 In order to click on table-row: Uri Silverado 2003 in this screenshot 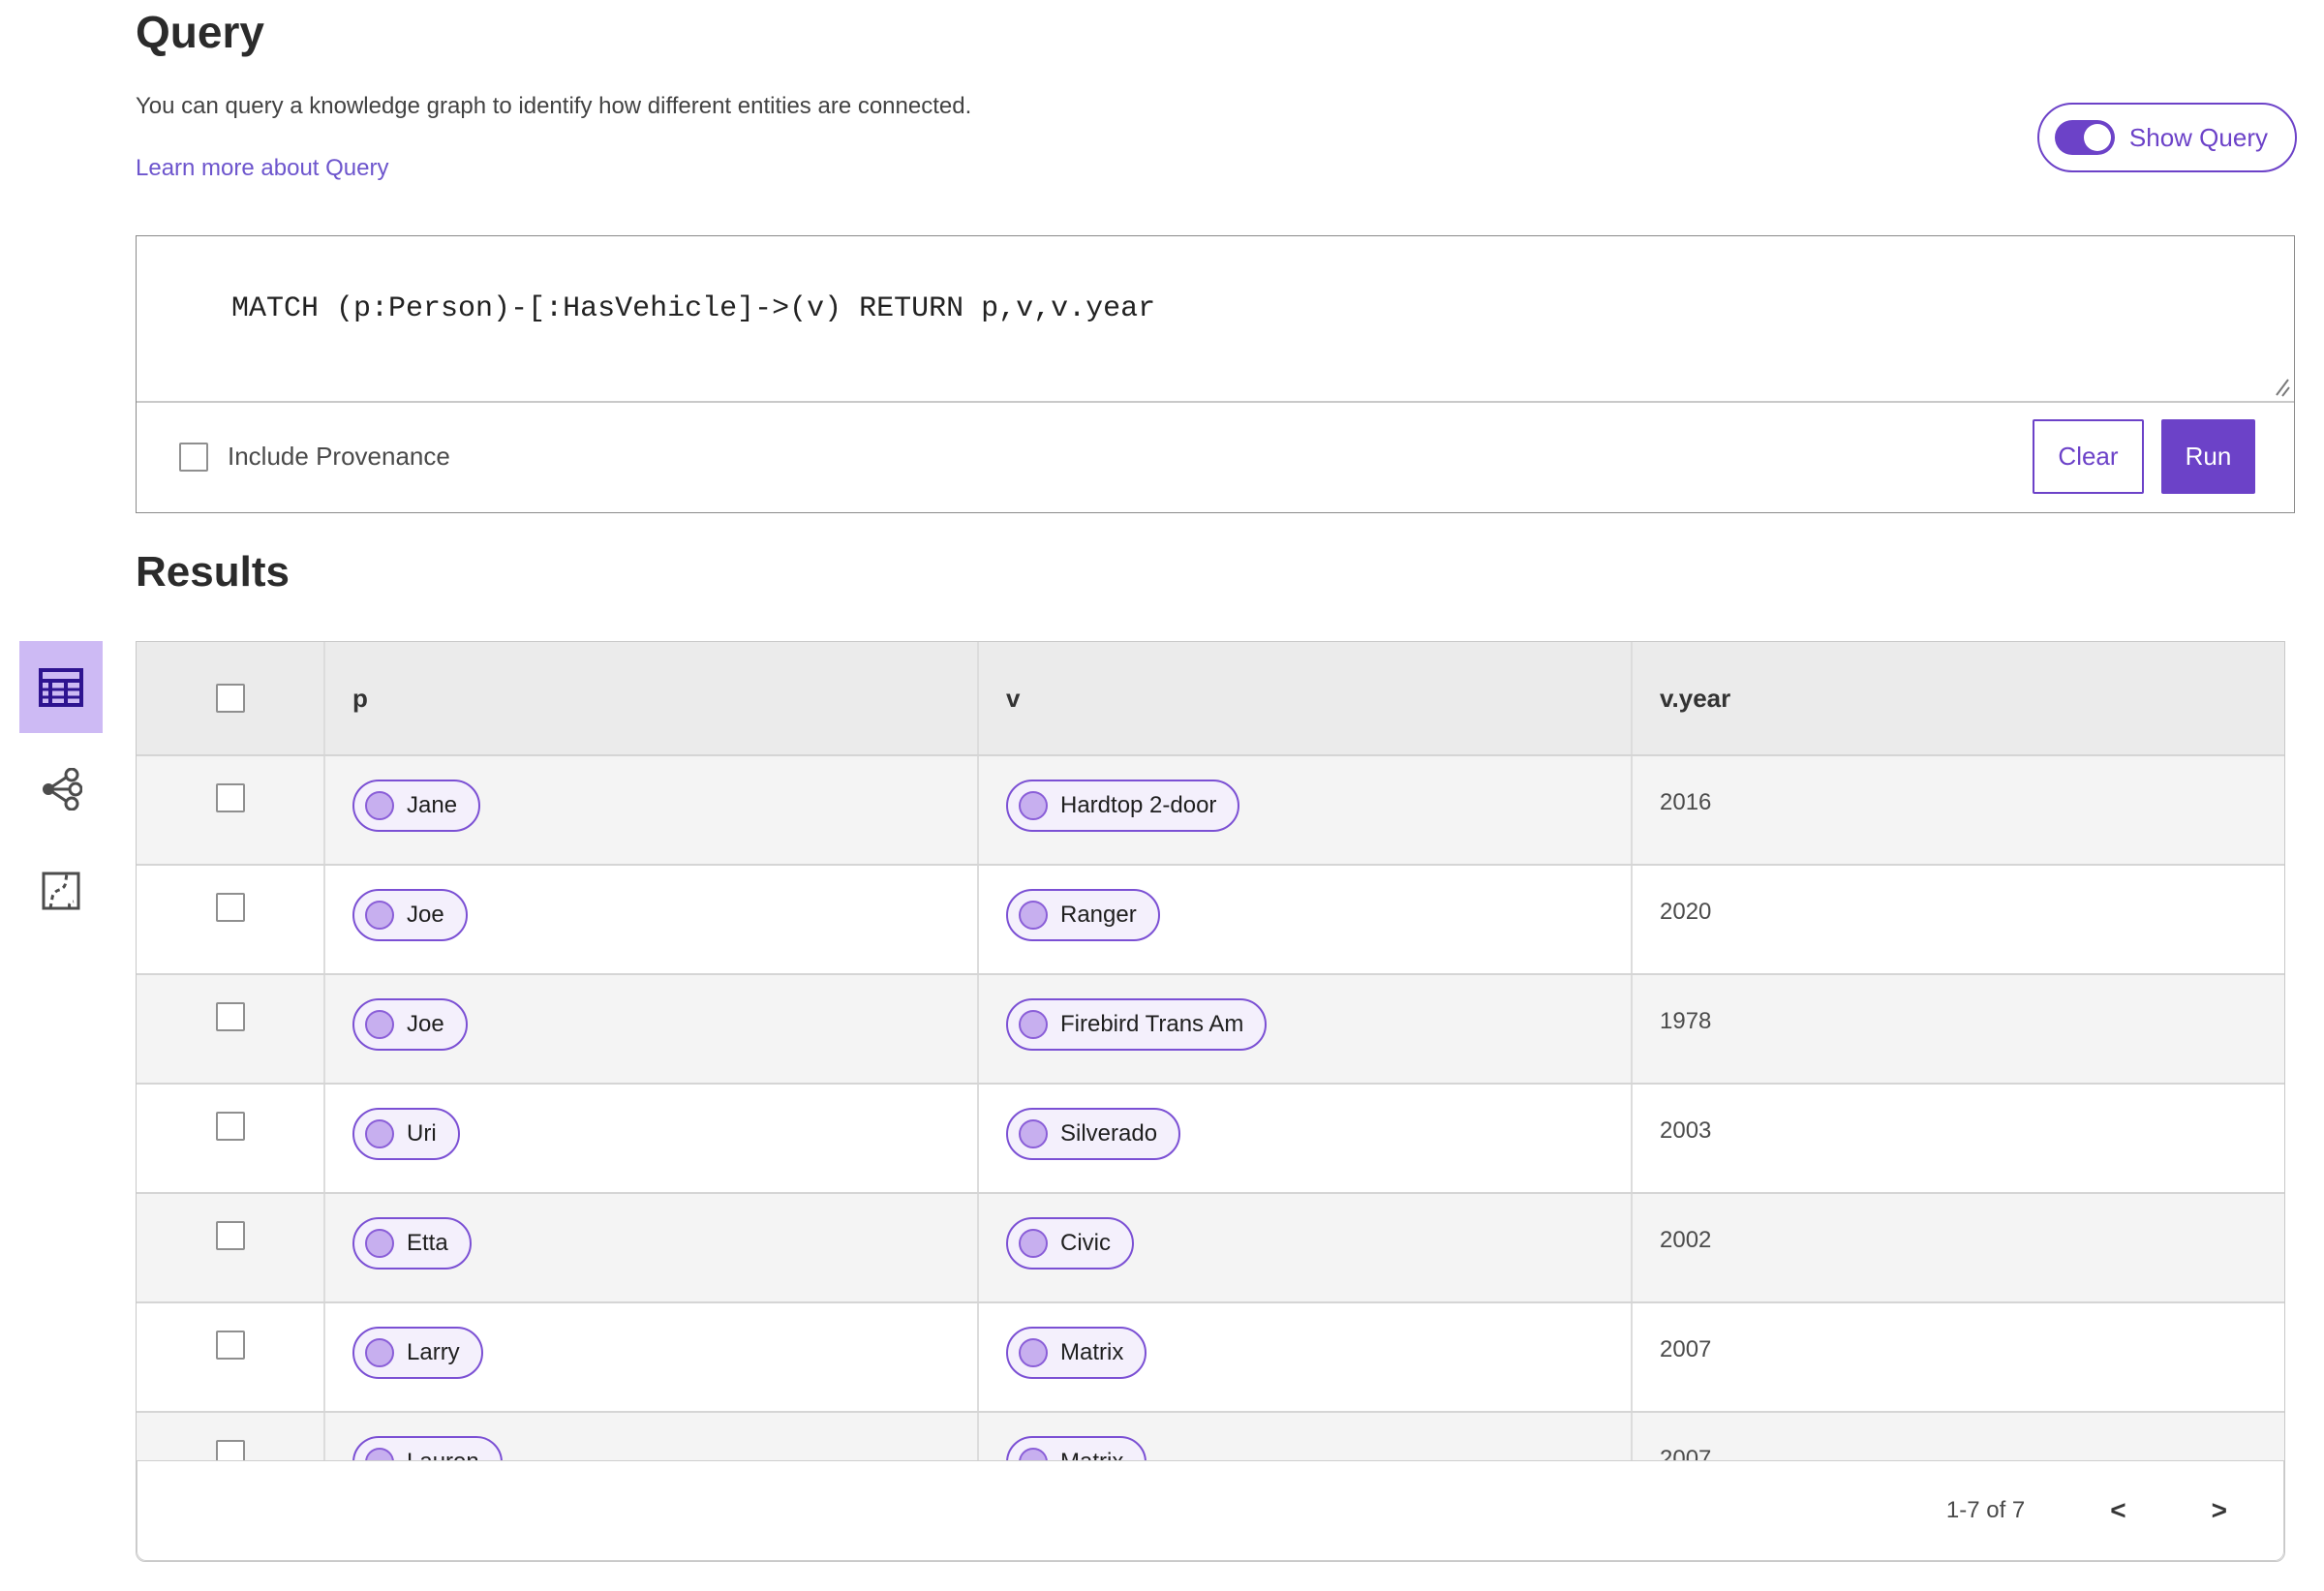, I will do `click(1211, 1137)`.